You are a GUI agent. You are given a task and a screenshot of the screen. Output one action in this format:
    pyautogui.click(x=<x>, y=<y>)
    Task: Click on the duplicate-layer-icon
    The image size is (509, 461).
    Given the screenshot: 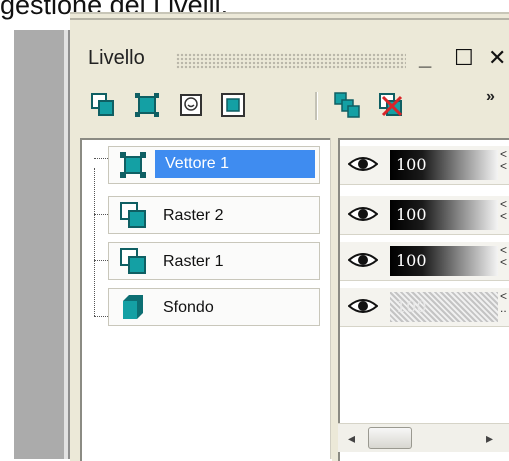 What is the action you would take?
    pyautogui.click(x=347, y=105)
    